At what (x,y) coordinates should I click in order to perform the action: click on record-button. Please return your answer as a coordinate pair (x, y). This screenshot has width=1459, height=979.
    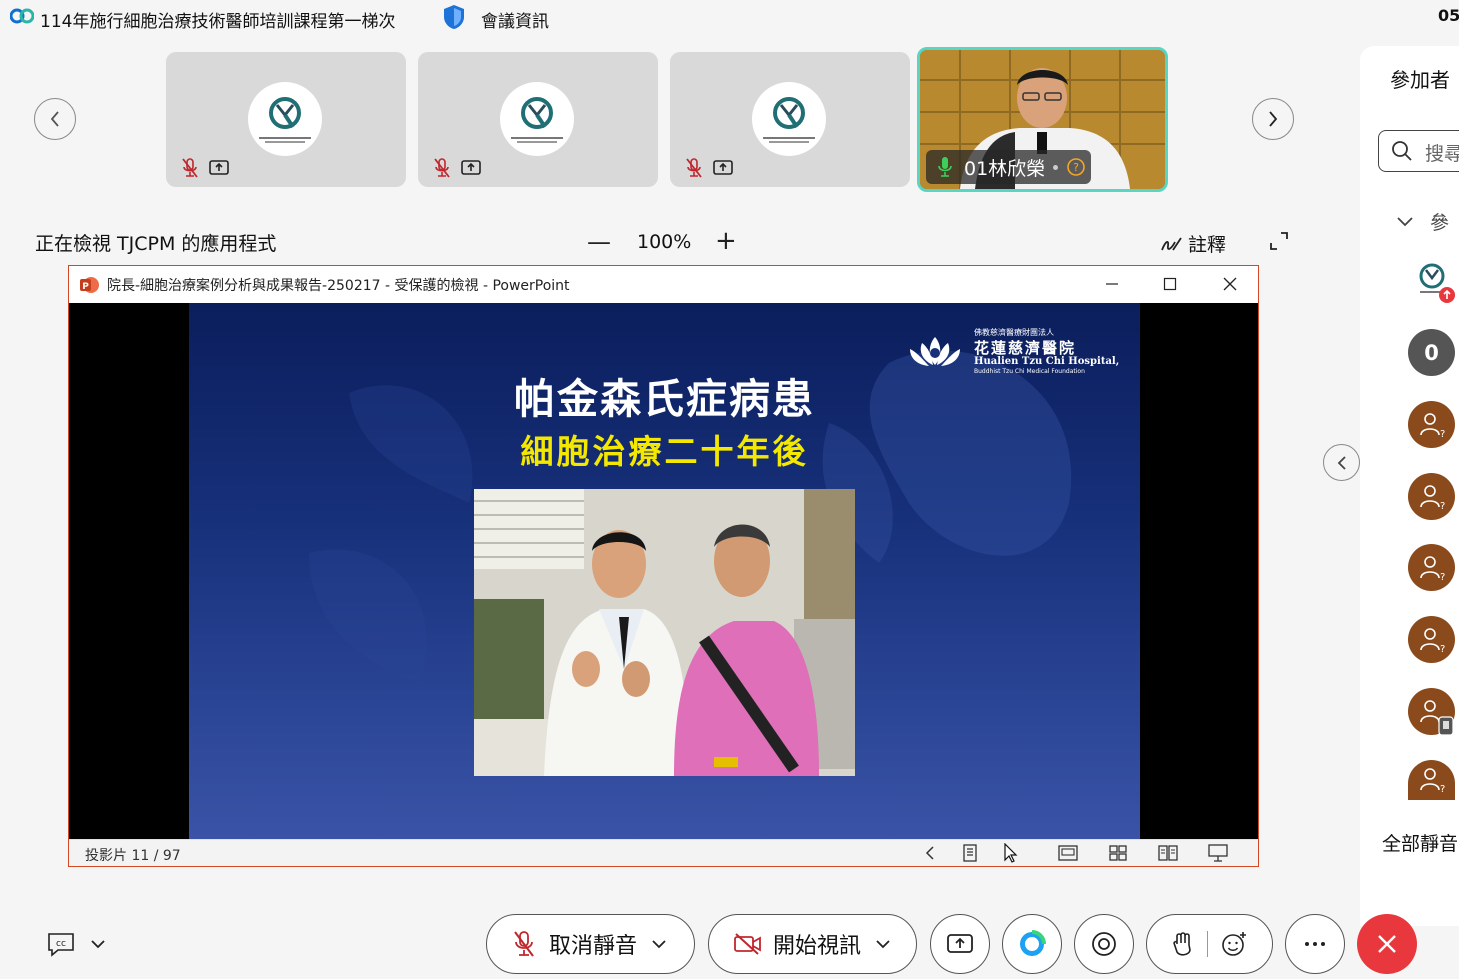
    Looking at the image, I should click on (1104, 944).